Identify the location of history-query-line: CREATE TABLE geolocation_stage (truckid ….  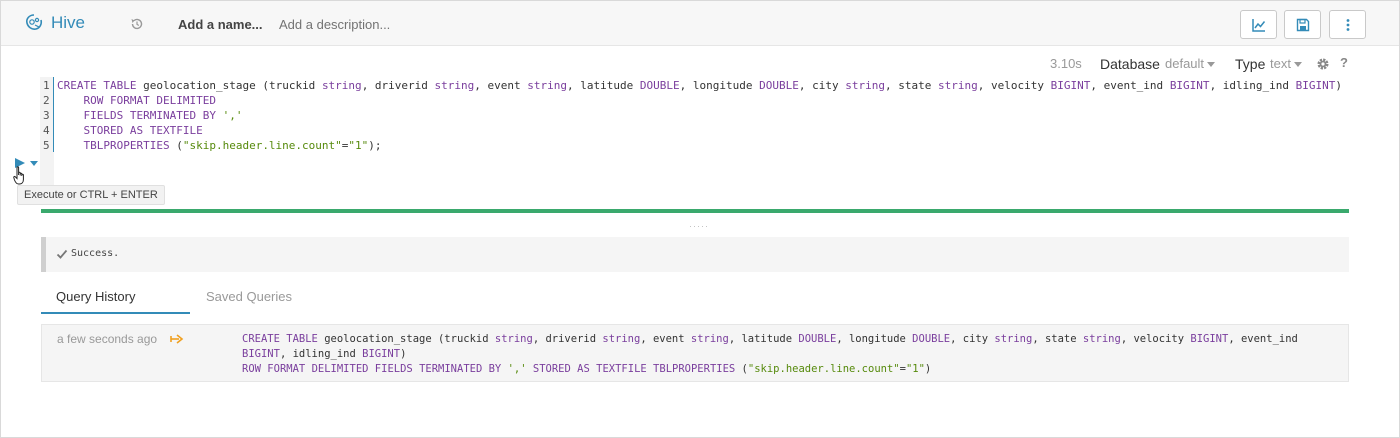
(770, 339).